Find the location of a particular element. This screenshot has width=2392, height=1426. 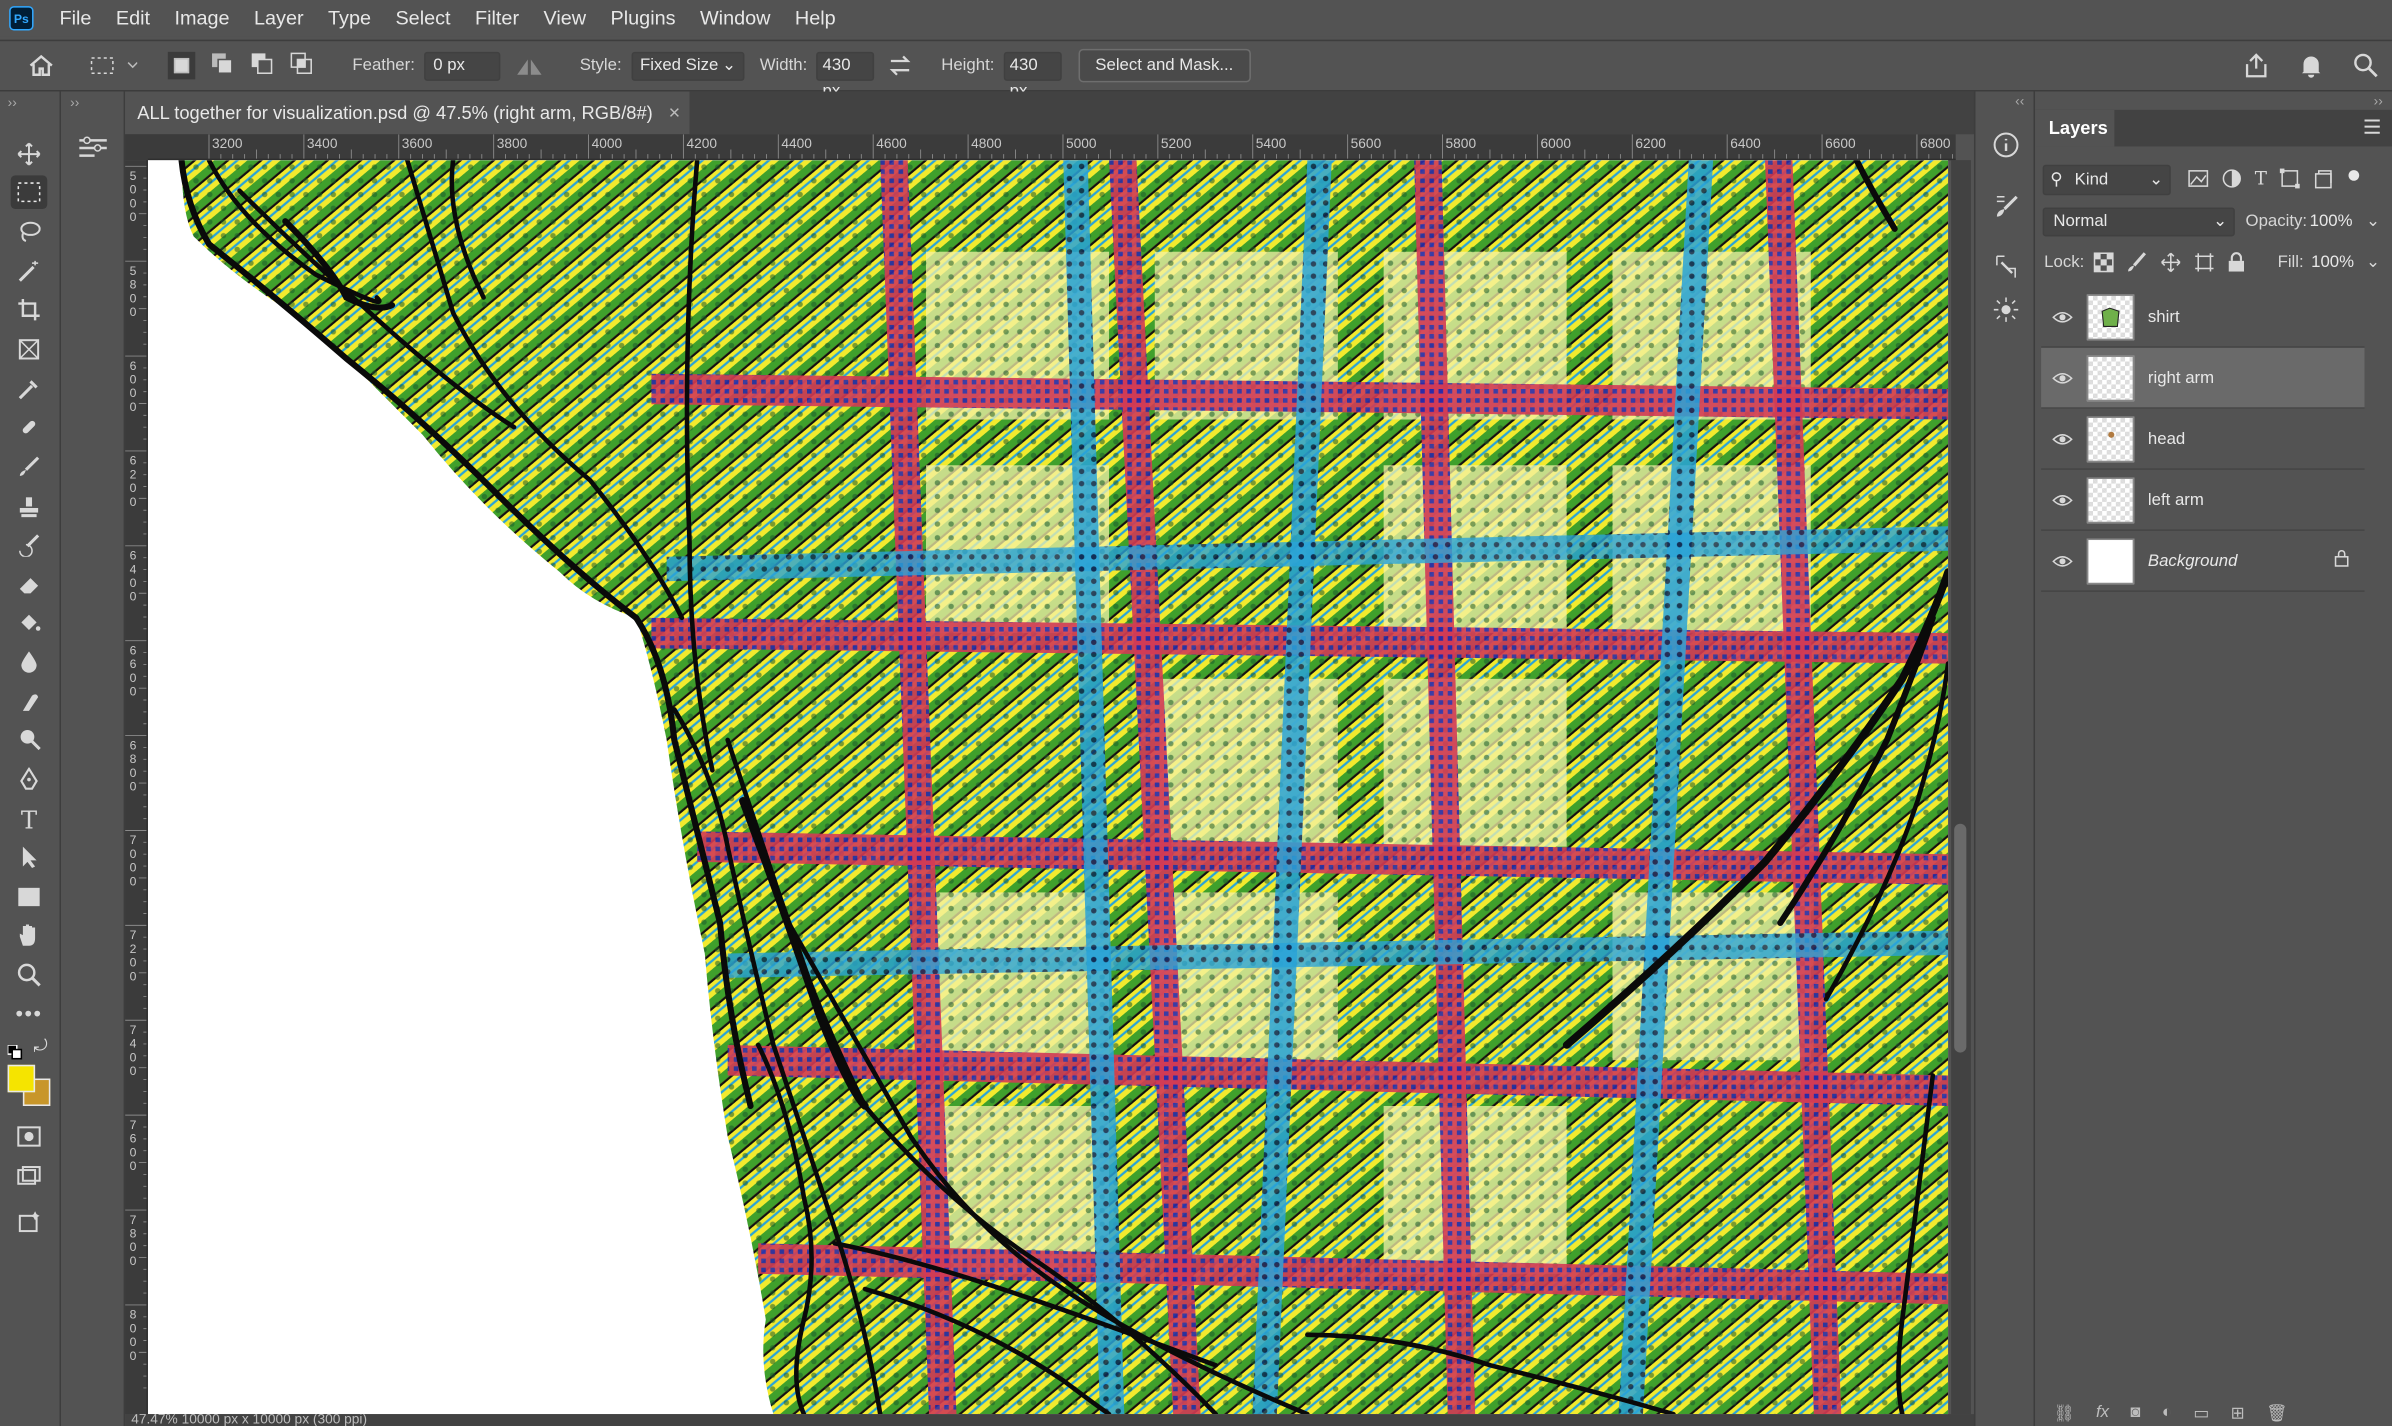

hand-tool-icon is located at coordinates (29, 935).